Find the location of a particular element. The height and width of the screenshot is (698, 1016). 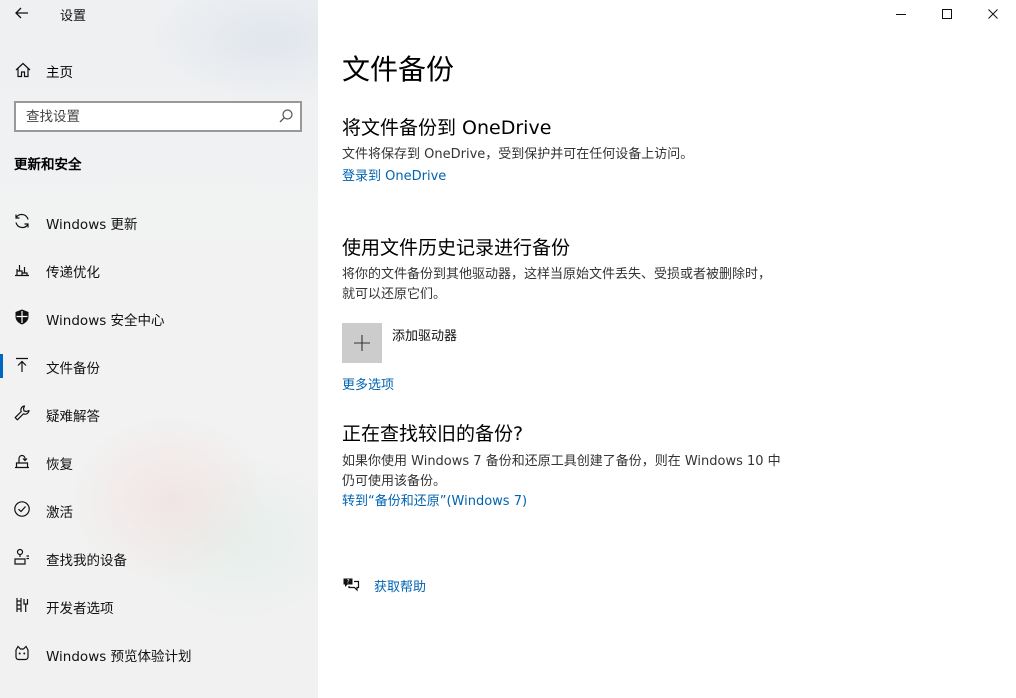

sidebar-item-file-backup: 文件备份 is located at coordinates (159, 366).